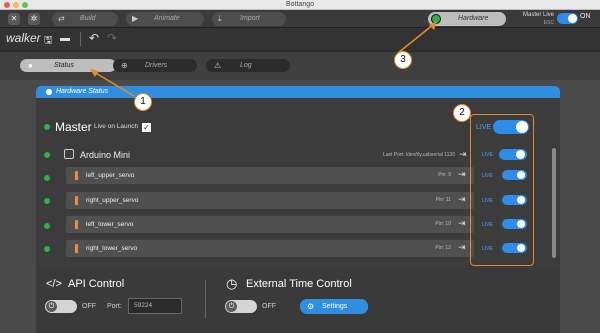 This screenshot has height=333, width=600. What do you see at coordinates (462, 113) in the screenshot?
I see `annotation-callout-2: 2` at bounding box center [462, 113].